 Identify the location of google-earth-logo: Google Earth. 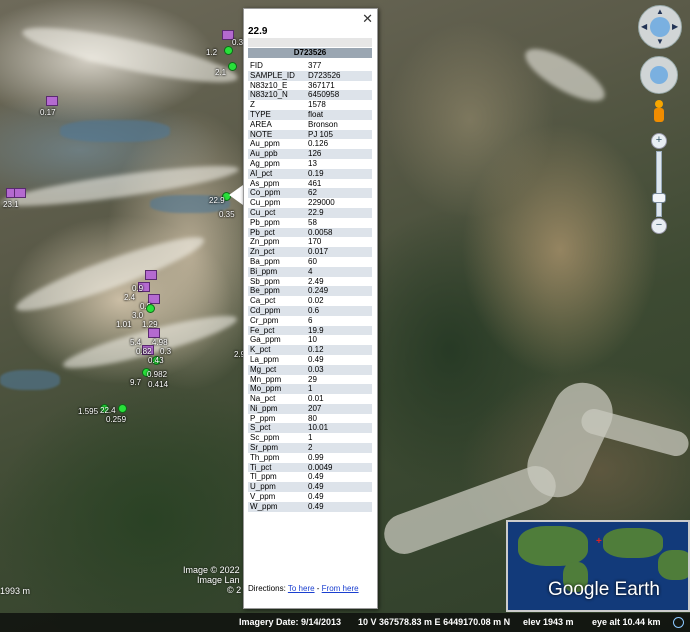
(604, 589).